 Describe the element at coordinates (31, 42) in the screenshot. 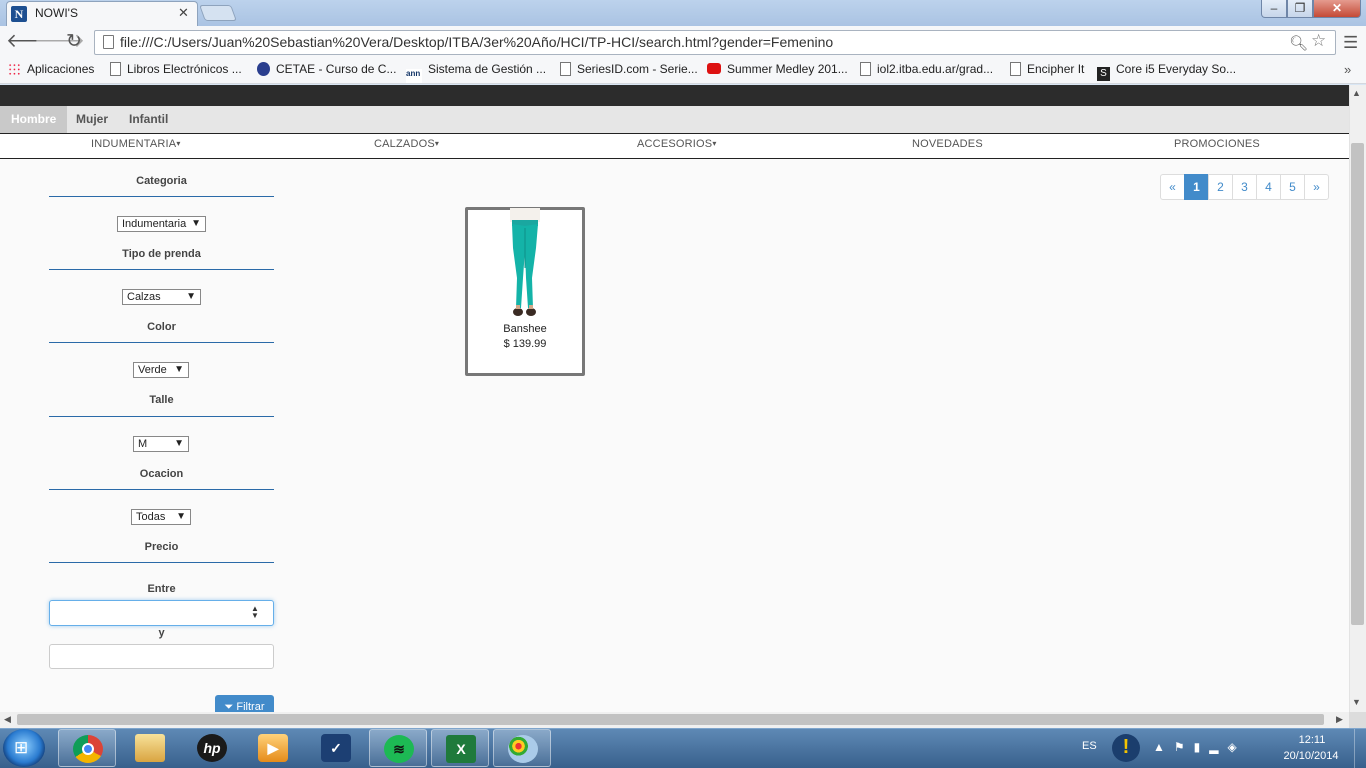

I see `back-arrow-icon: 🡐` at that location.